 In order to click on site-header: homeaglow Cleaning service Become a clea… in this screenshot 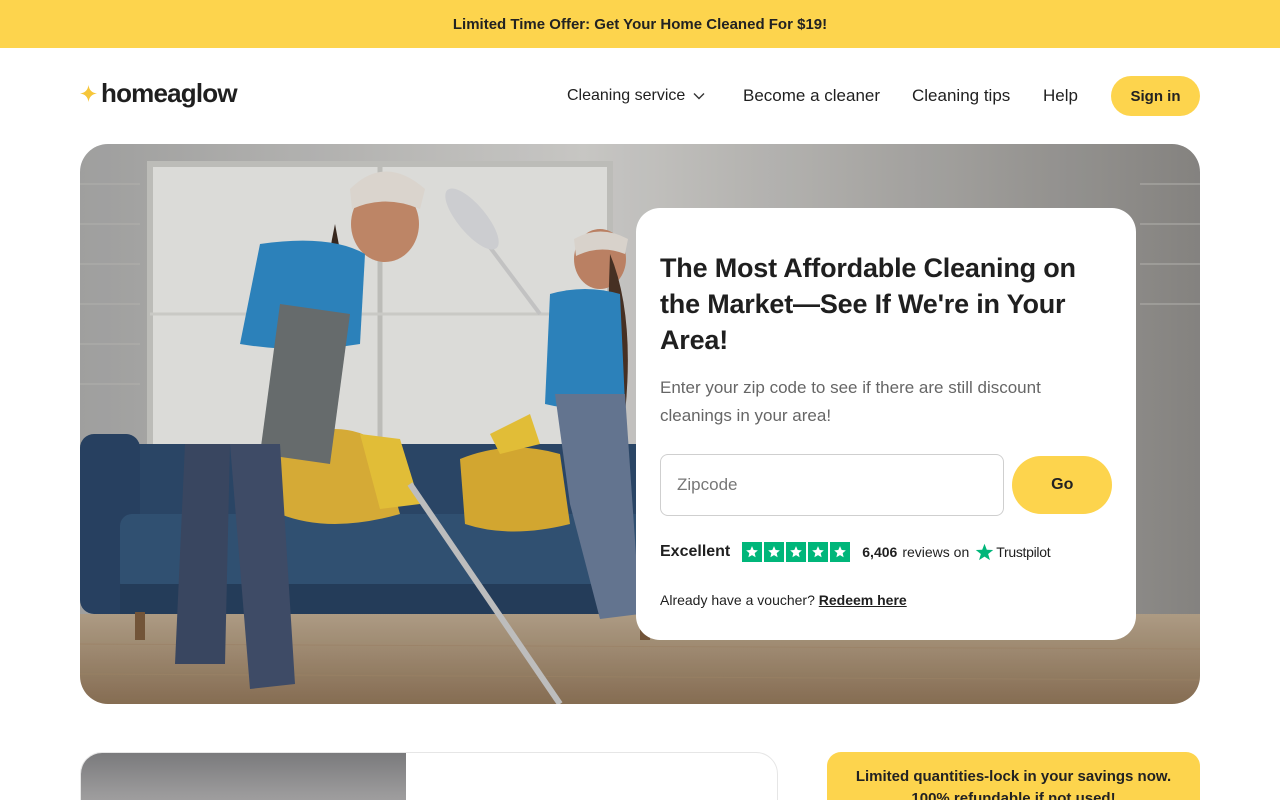, I will do `click(640, 96)`.